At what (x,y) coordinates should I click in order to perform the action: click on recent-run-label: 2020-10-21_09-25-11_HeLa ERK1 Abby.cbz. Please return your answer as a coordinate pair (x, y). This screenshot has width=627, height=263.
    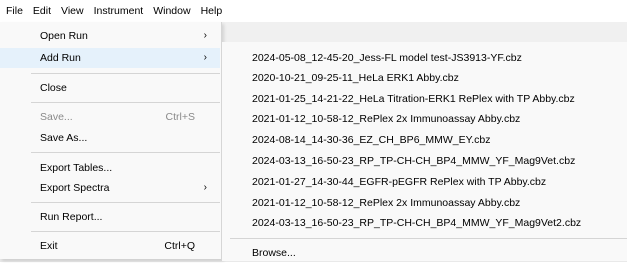
    Looking at the image, I should click on (355, 78).